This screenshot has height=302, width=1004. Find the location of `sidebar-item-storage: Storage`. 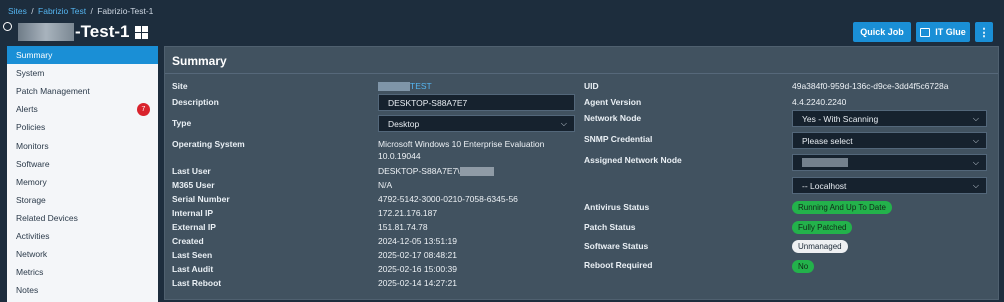

sidebar-item-storage: Storage is located at coordinates (82, 200).